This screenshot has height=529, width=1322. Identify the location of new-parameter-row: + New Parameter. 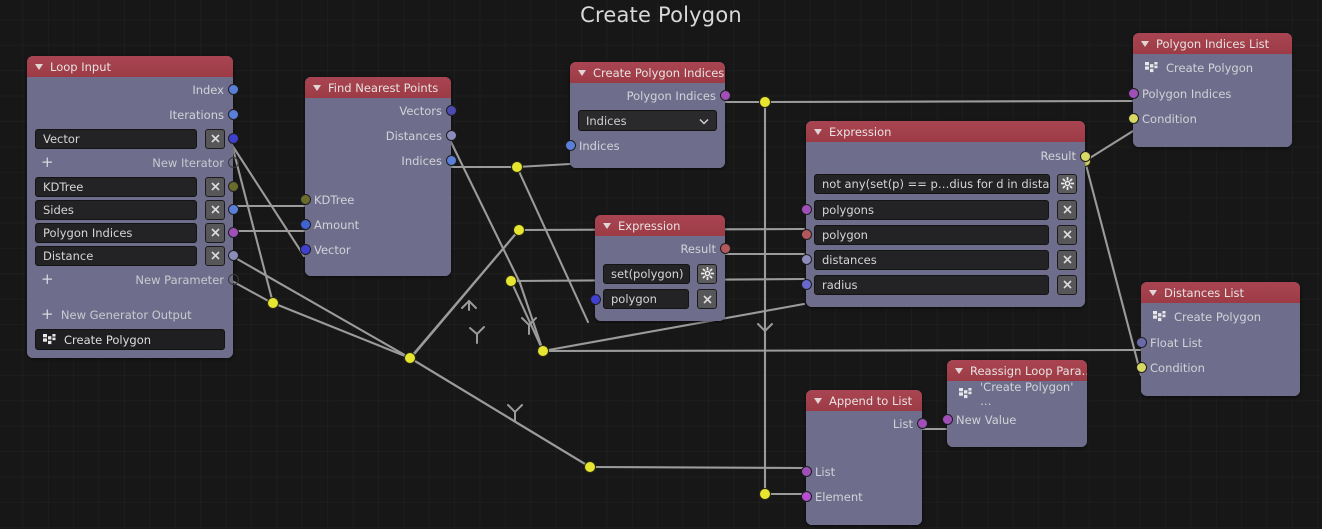
(133, 279).